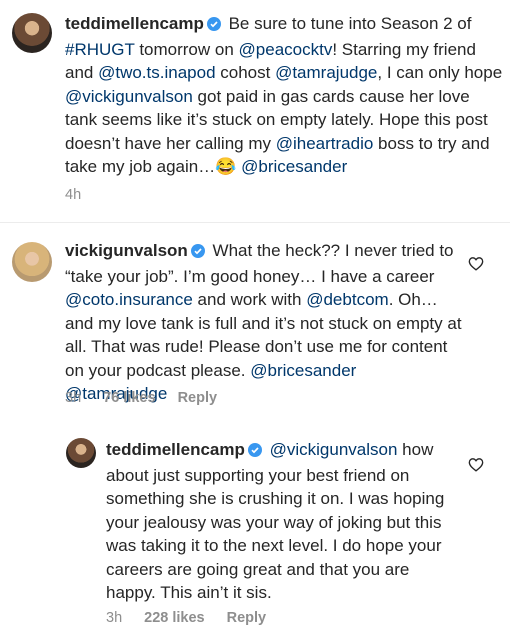 Image resolution: width=510 pixels, height=640 pixels. What do you see at coordinates (245, 72) in the screenshot?
I see `comment-text-segment: cohost` at bounding box center [245, 72].